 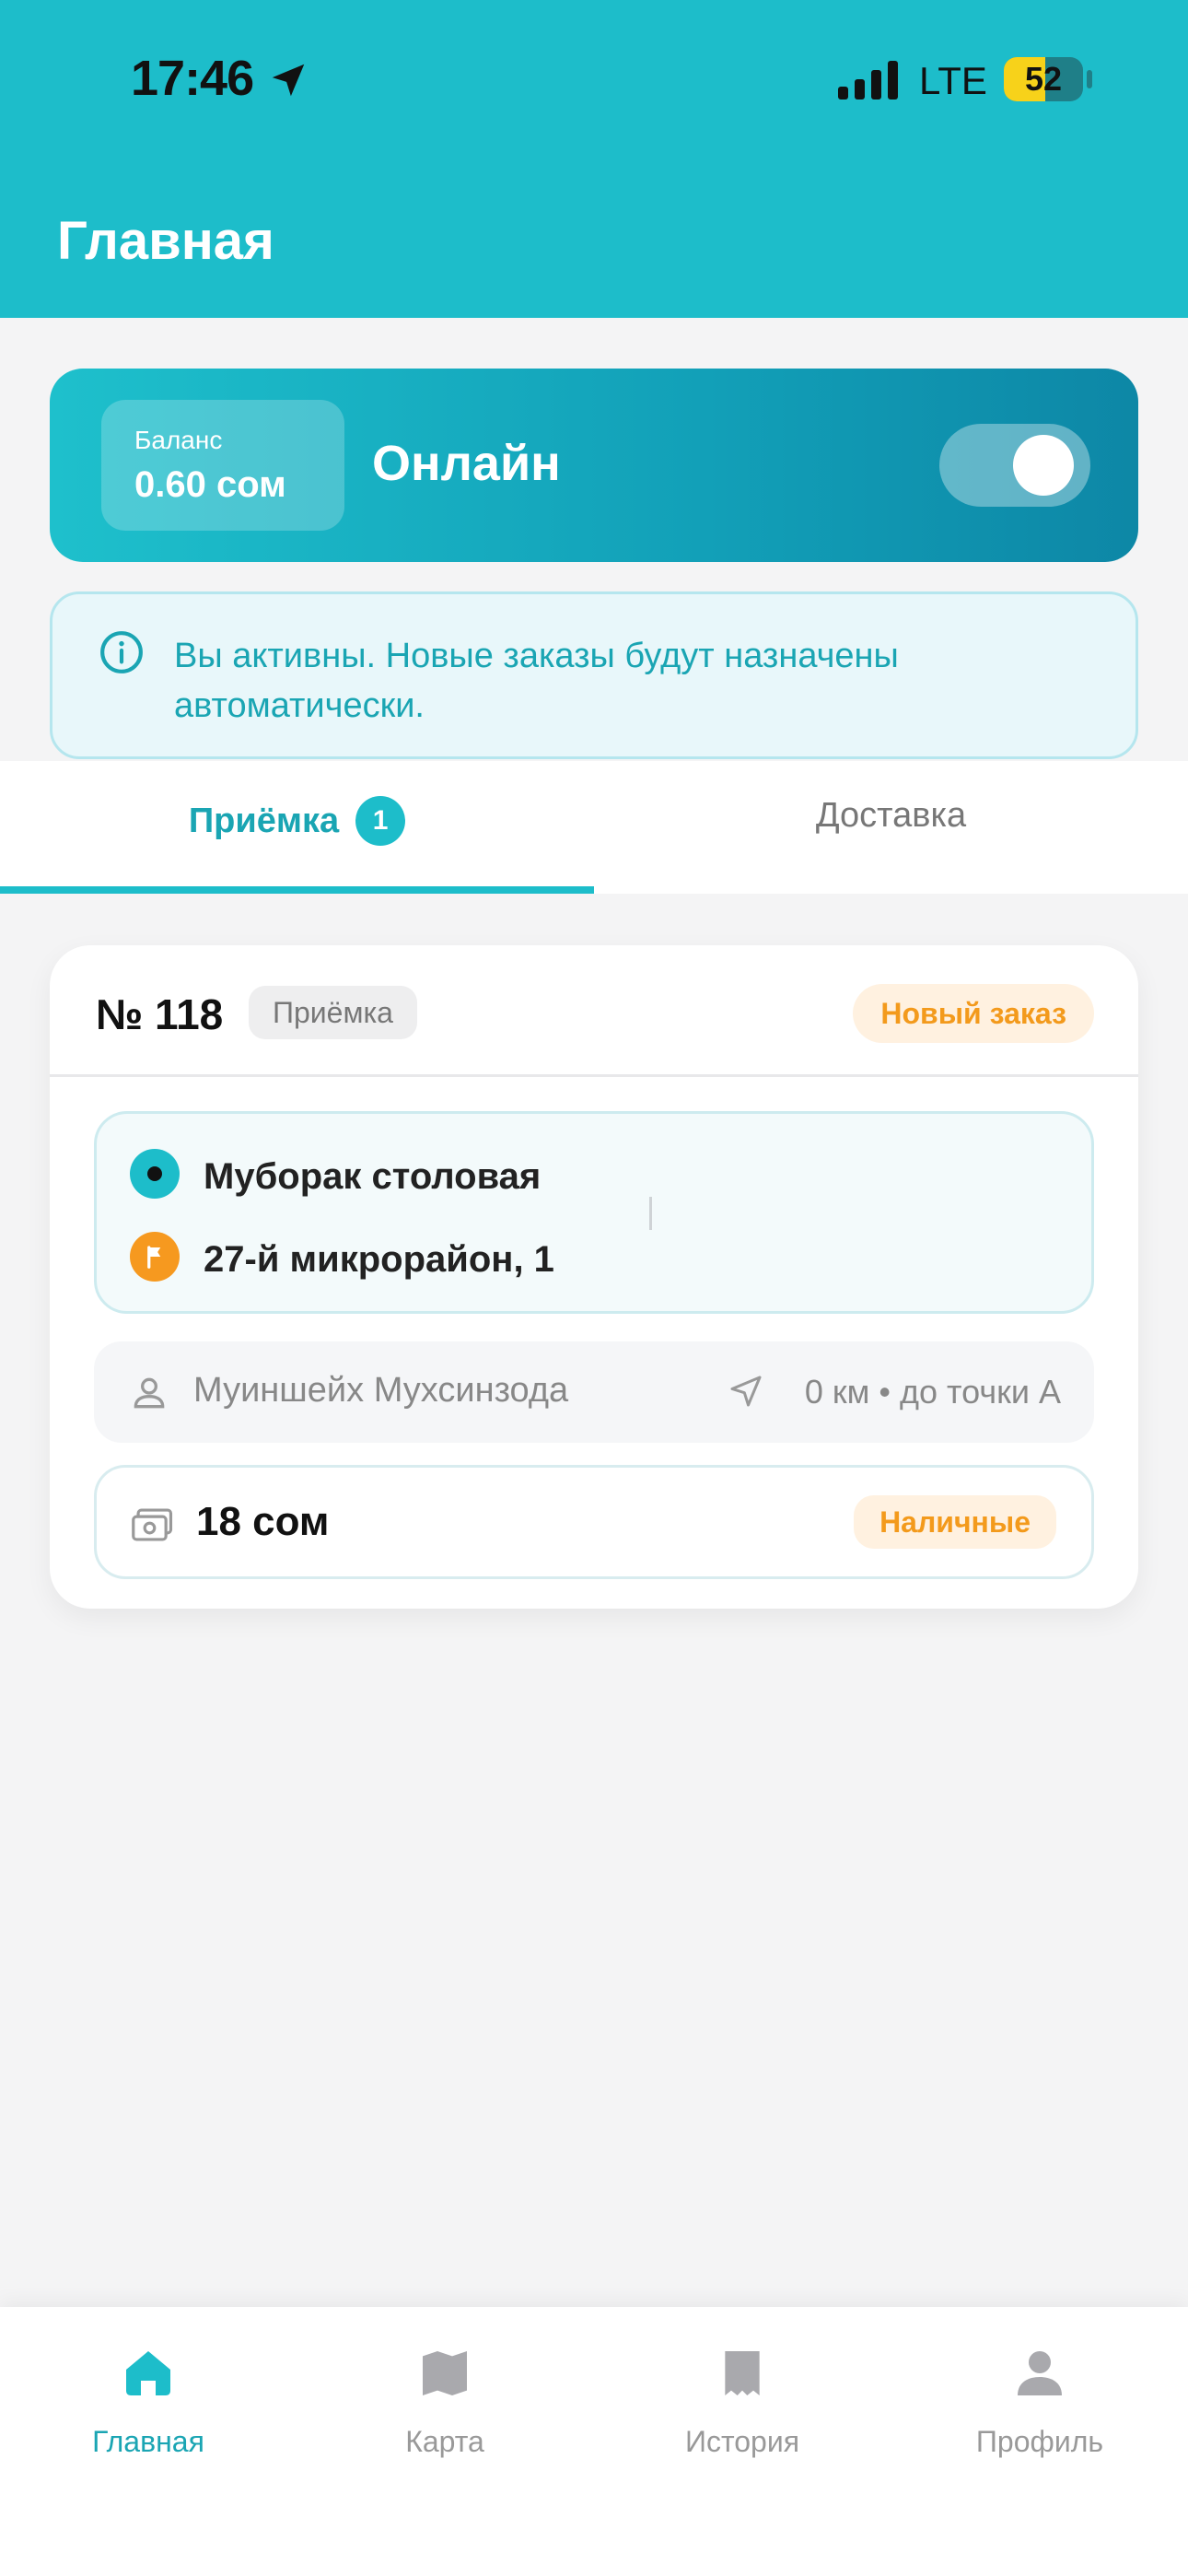 I want to click on order-type-badge: Приёмка, so click(x=333, y=1012).